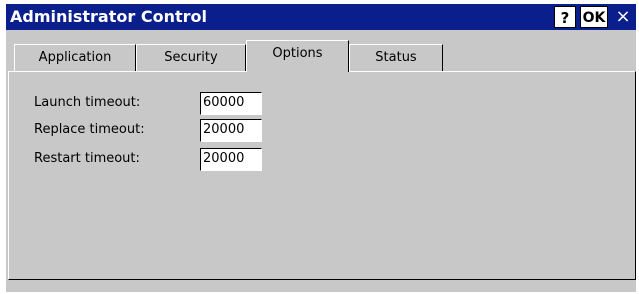 The image size is (639, 294). I want to click on title-bar: Administrator Control ? OK ×, so click(321, 17).